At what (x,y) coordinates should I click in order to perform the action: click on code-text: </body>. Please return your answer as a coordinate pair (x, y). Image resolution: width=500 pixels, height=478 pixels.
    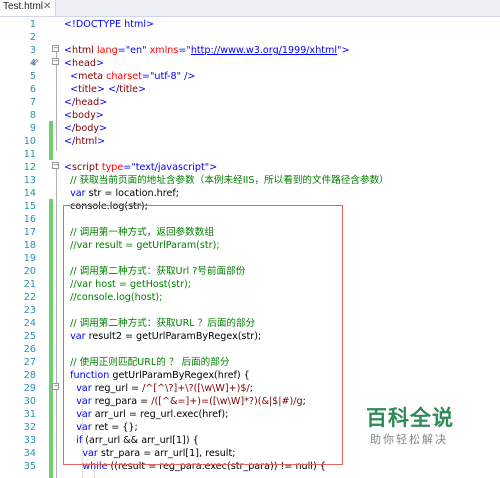
    Looking at the image, I should click on (85, 128).